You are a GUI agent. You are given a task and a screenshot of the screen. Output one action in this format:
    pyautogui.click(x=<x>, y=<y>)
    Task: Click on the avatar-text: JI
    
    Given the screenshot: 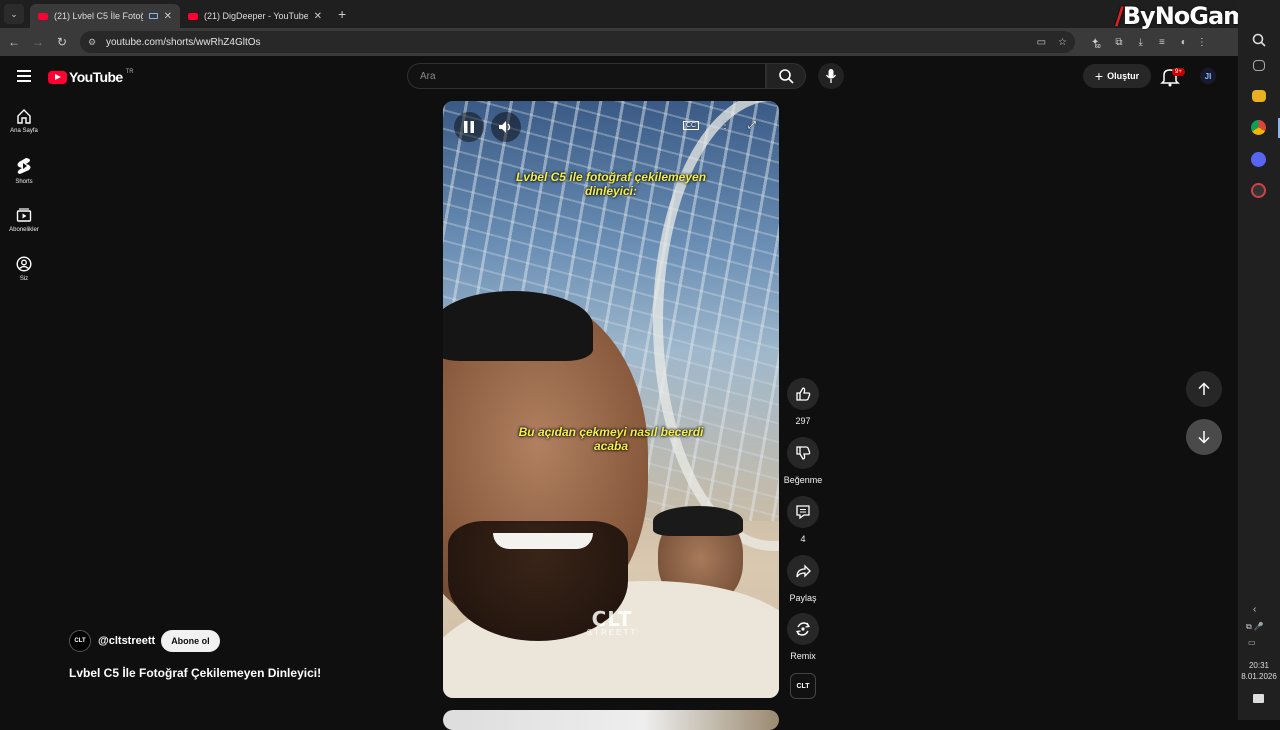 What is the action you would take?
    pyautogui.click(x=1208, y=76)
    